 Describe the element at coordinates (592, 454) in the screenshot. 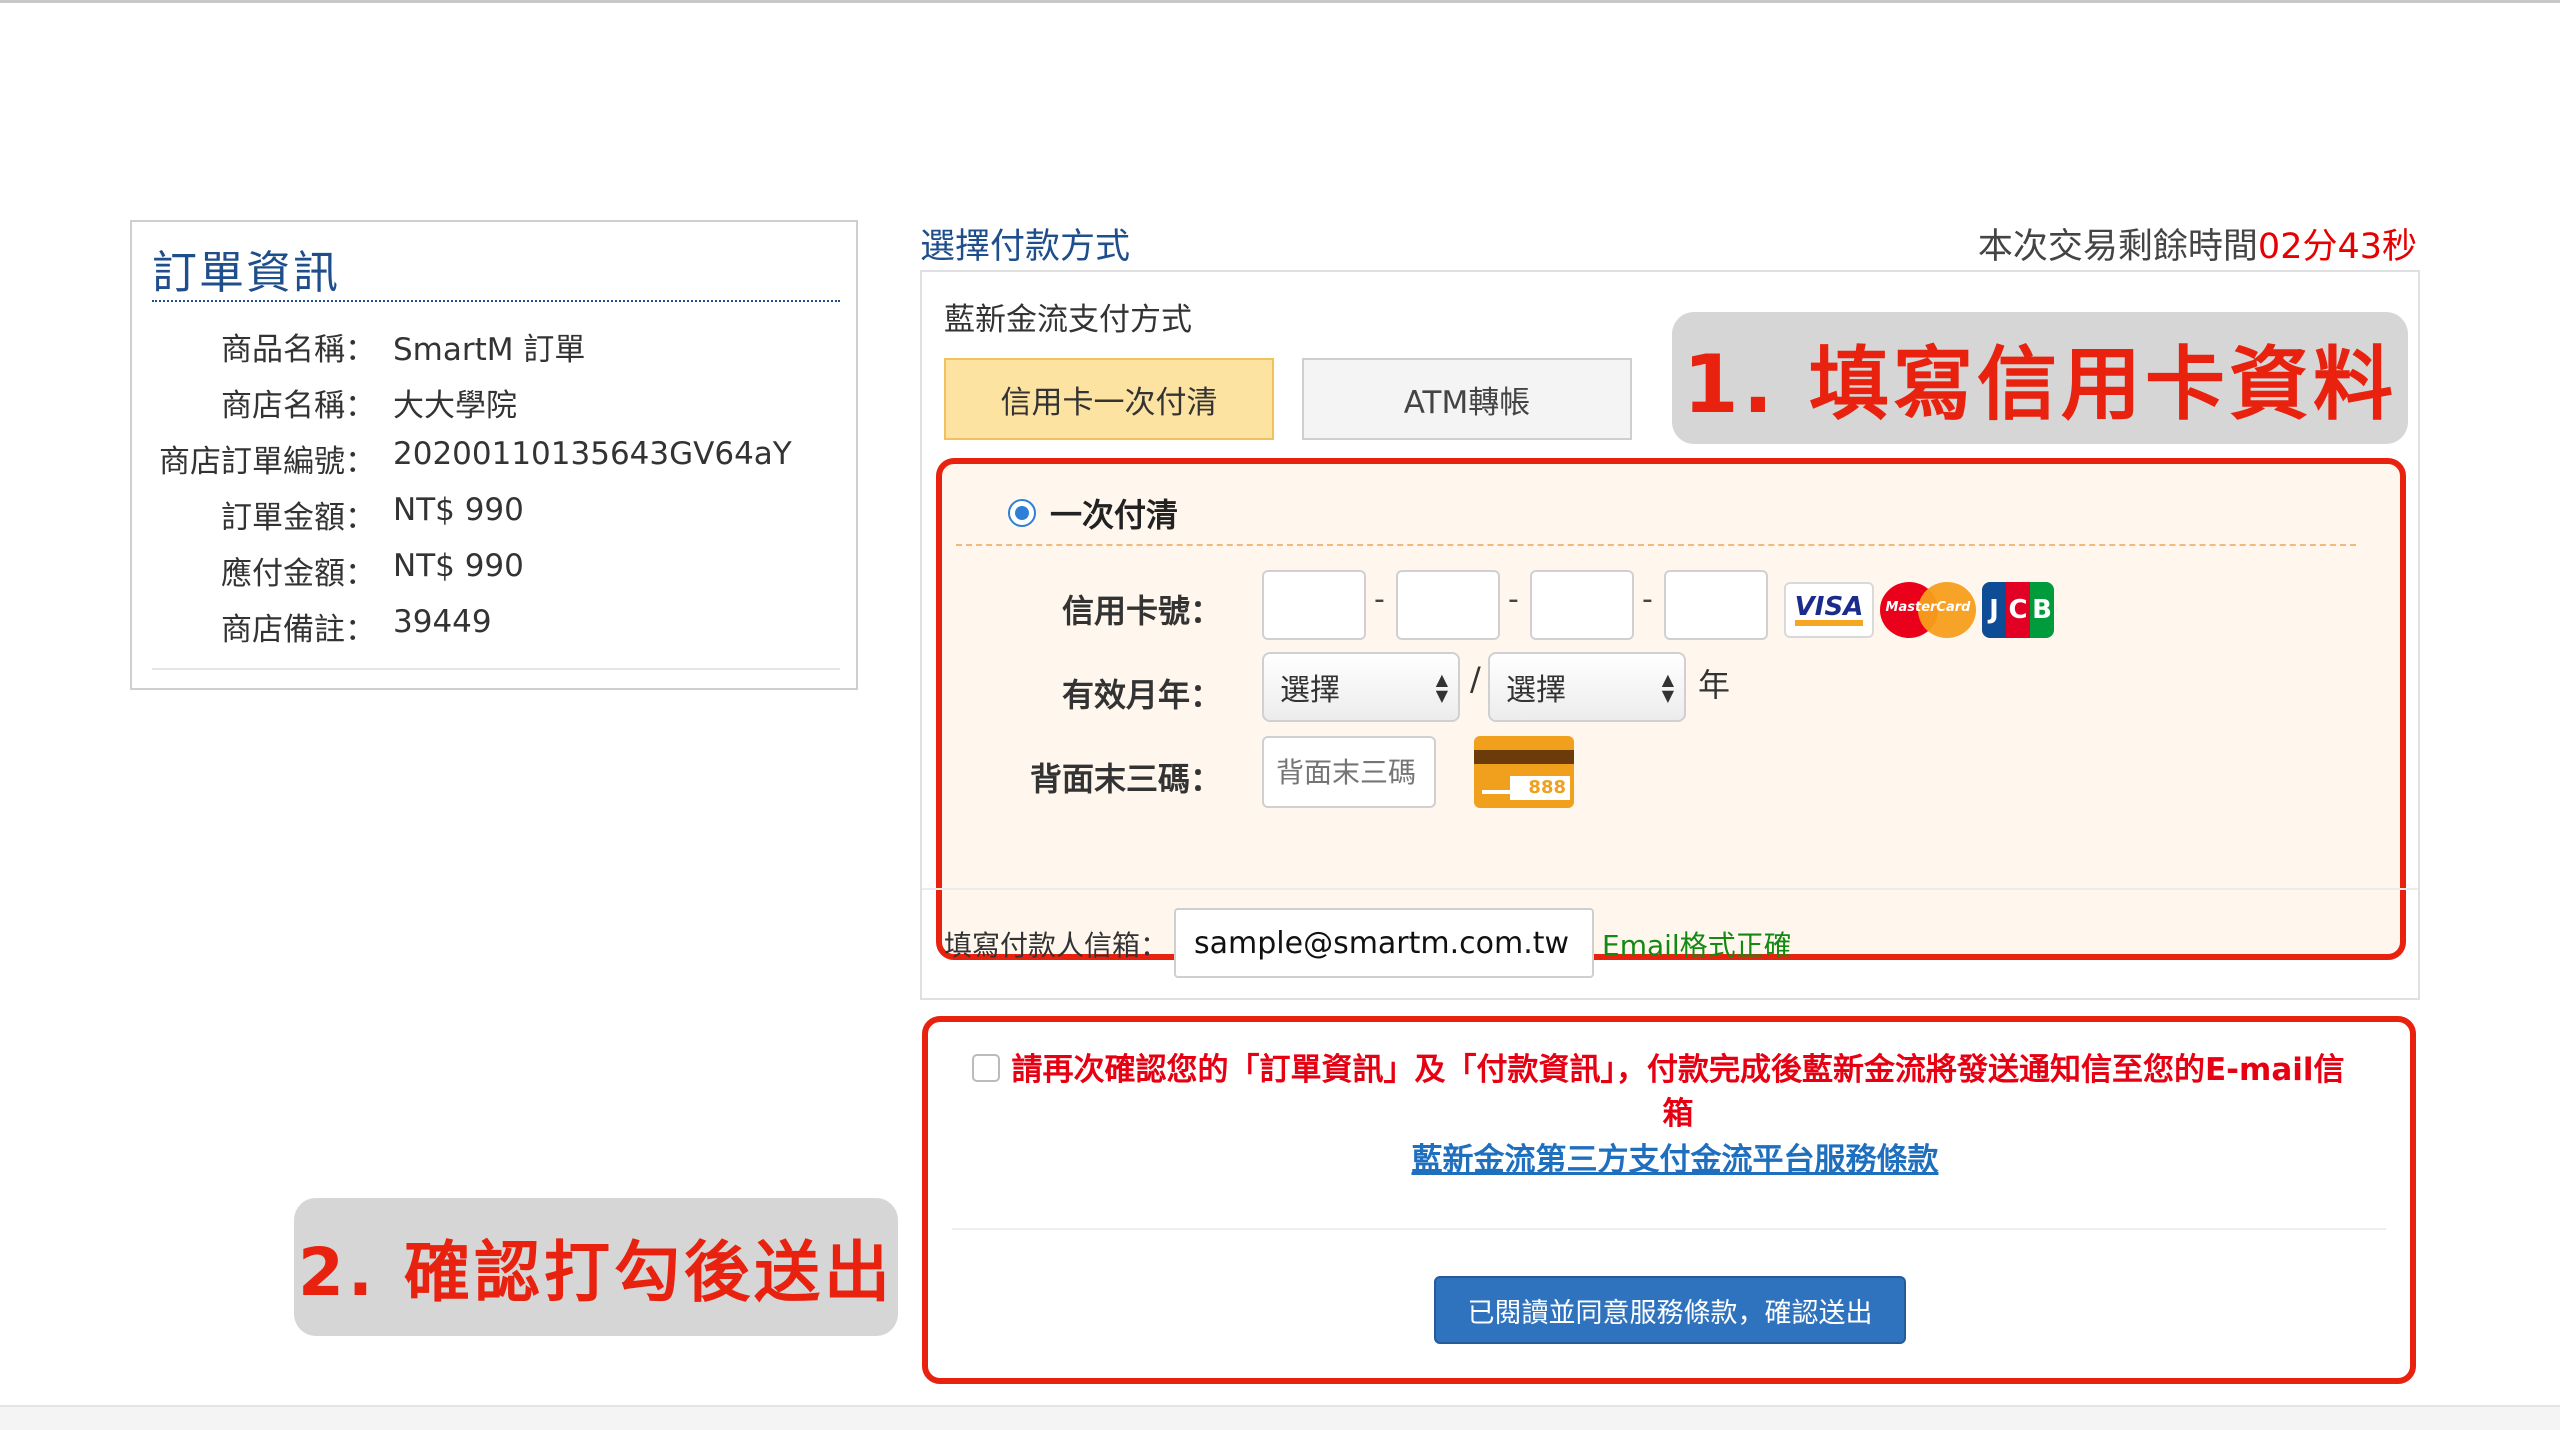

I see `order-row-value: 20200110135643GV64aY` at that location.